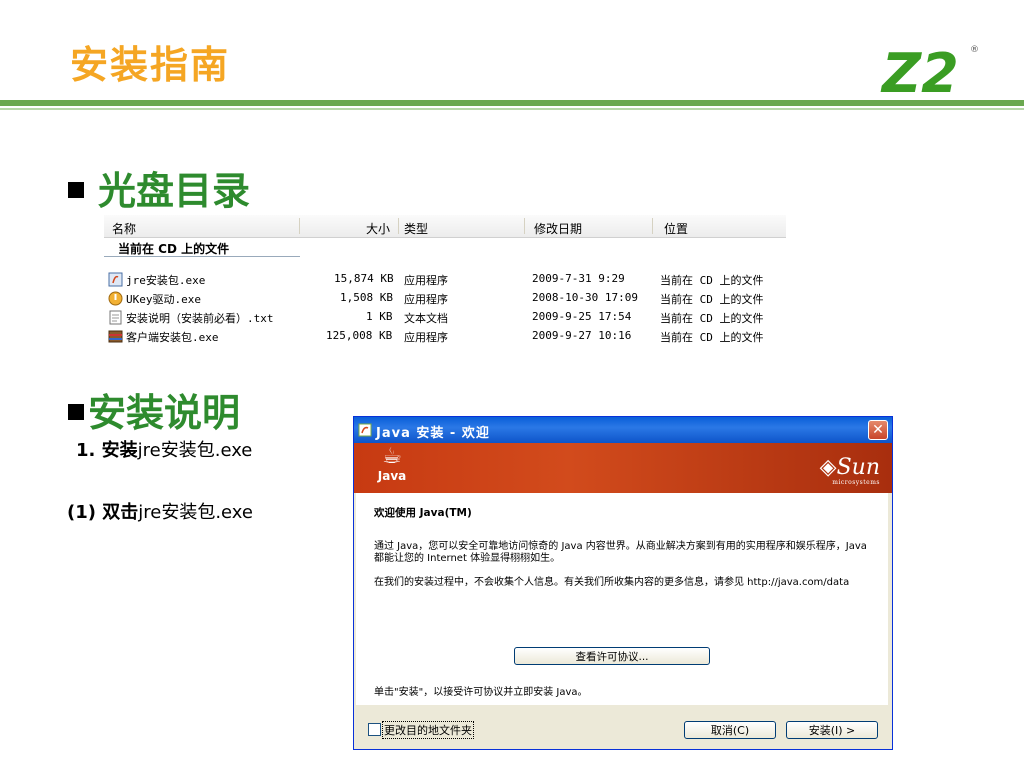 This screenshot has width=1024, height=768. What do you see at coordinates (115, 317) in the screenshot?
I see `text-document-icon` at bounding box center [115, 317].